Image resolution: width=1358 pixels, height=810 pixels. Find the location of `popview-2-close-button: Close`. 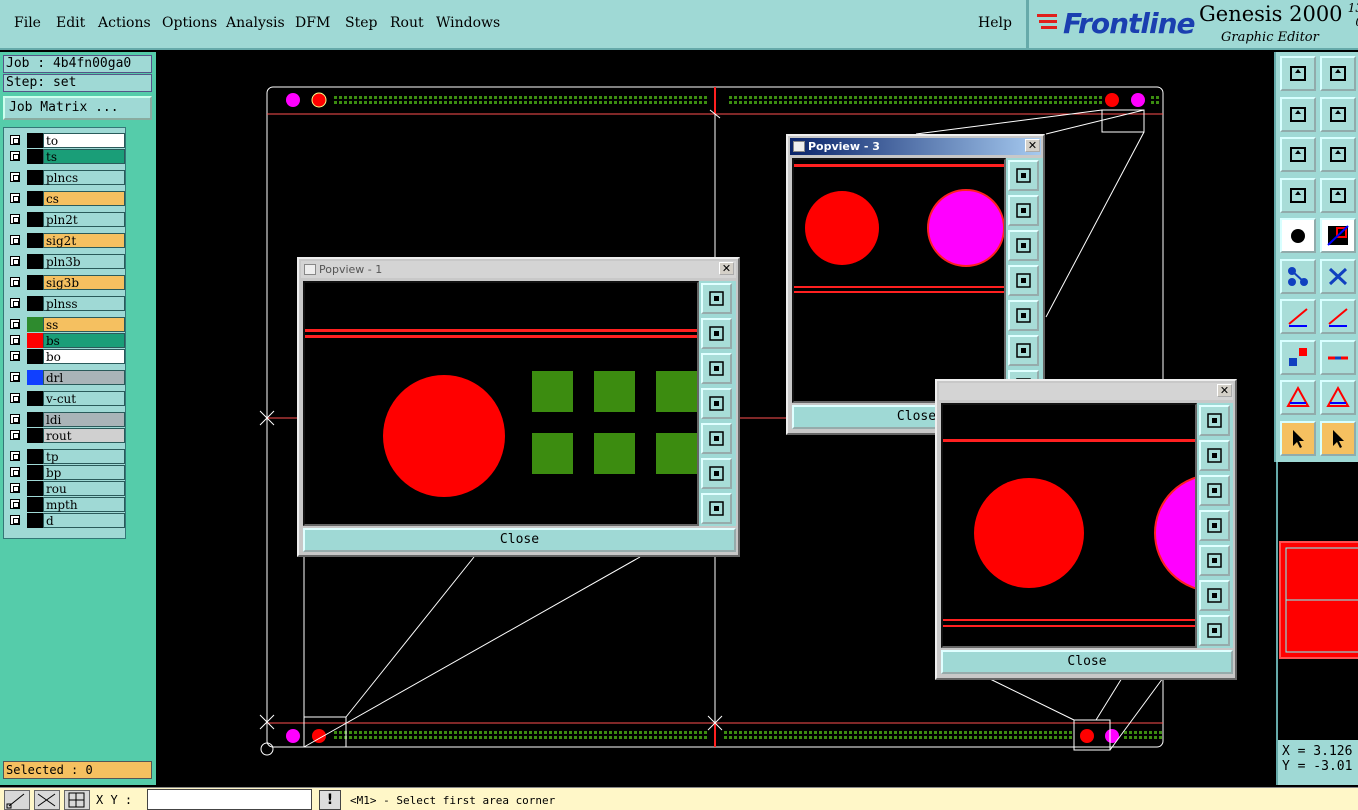

popview-2-close-button: Close is located at coordinates (1087, 662).